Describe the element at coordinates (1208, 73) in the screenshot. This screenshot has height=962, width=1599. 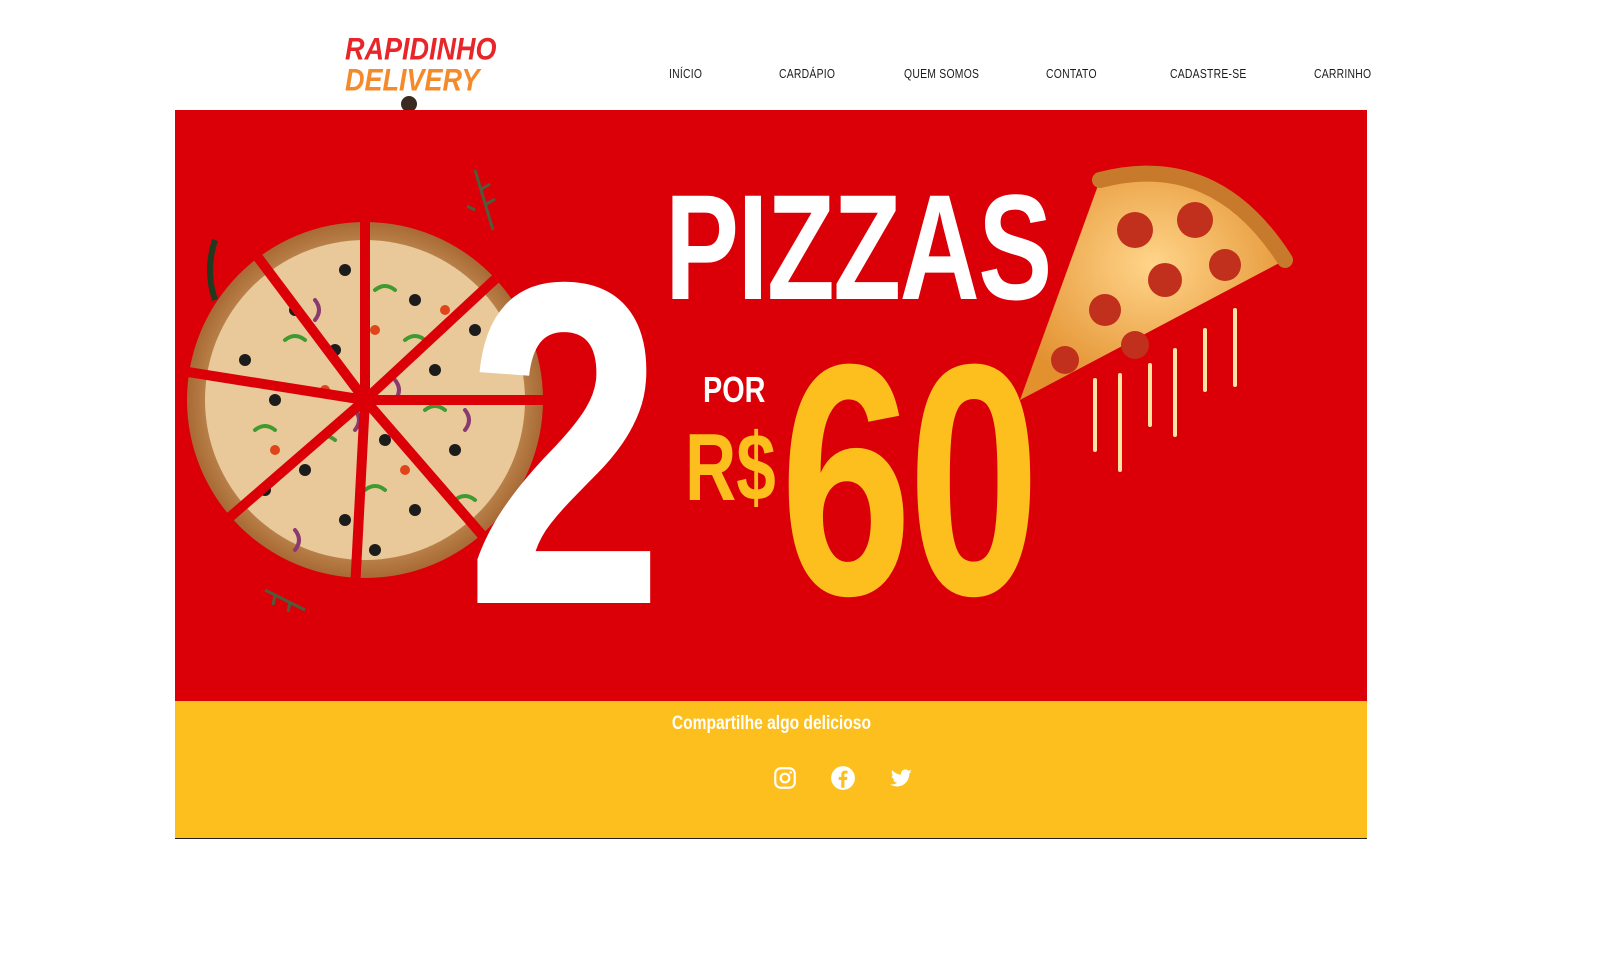
I see `nav-item-cadastre-se: CADASTRE-SE` at that location.